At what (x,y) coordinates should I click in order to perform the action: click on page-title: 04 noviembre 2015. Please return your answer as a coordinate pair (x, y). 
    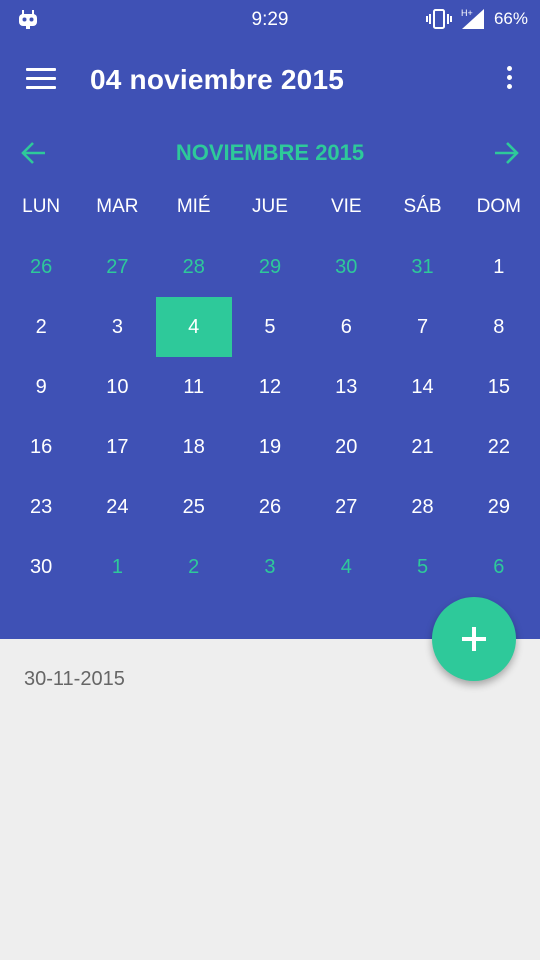
    Looking at the image, I should click on (217, 79).